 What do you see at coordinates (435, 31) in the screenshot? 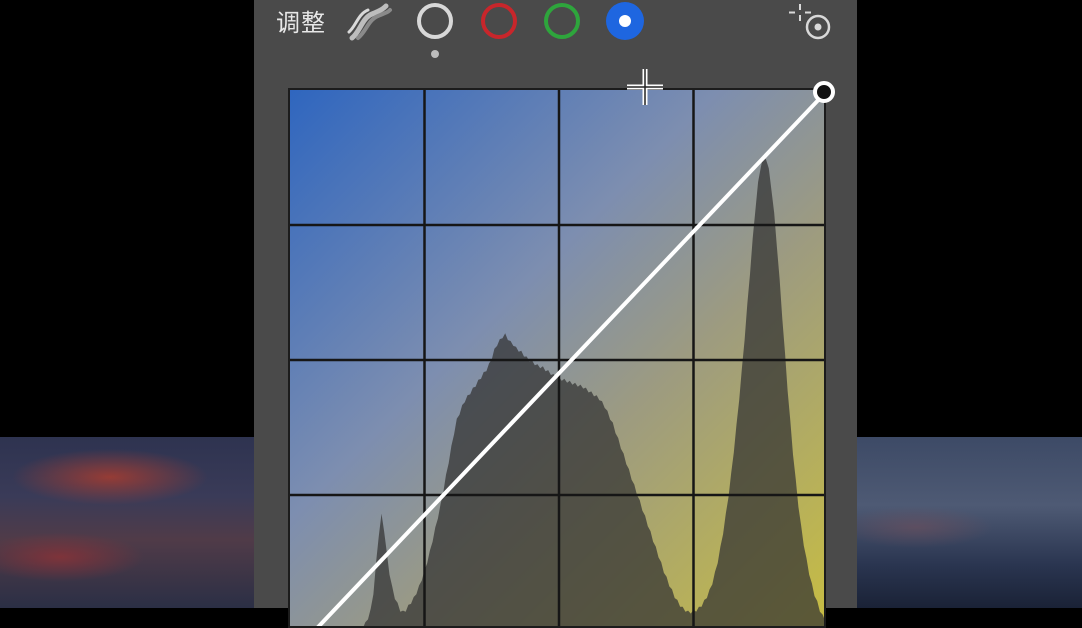
I see `rgb-channel-icon` at bounding box center [435, 31].